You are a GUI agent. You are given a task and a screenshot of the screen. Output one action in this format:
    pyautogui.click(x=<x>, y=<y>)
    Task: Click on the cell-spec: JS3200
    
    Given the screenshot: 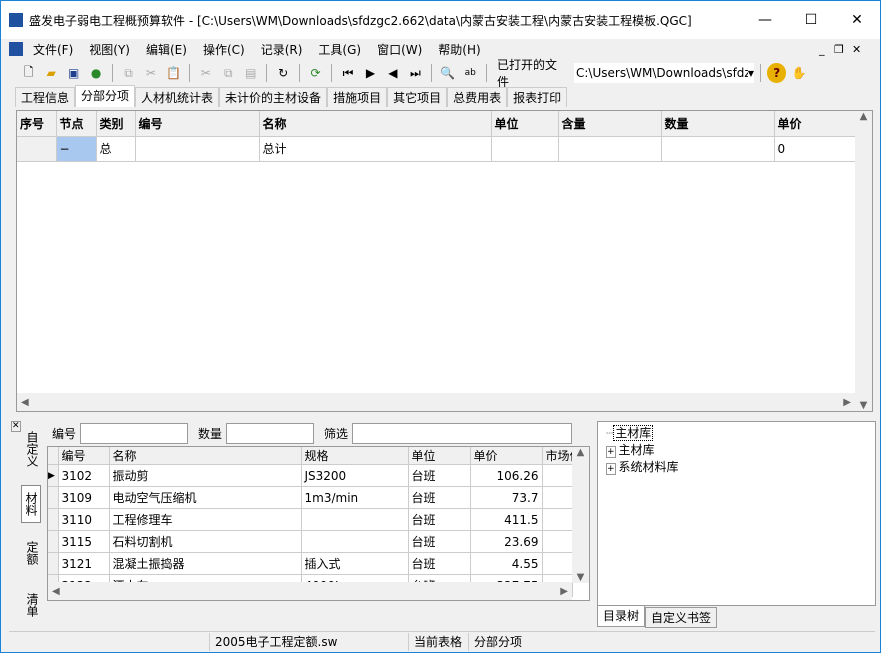 What is the action you would take?
    pyautogui.click(x=355, y=475)
    